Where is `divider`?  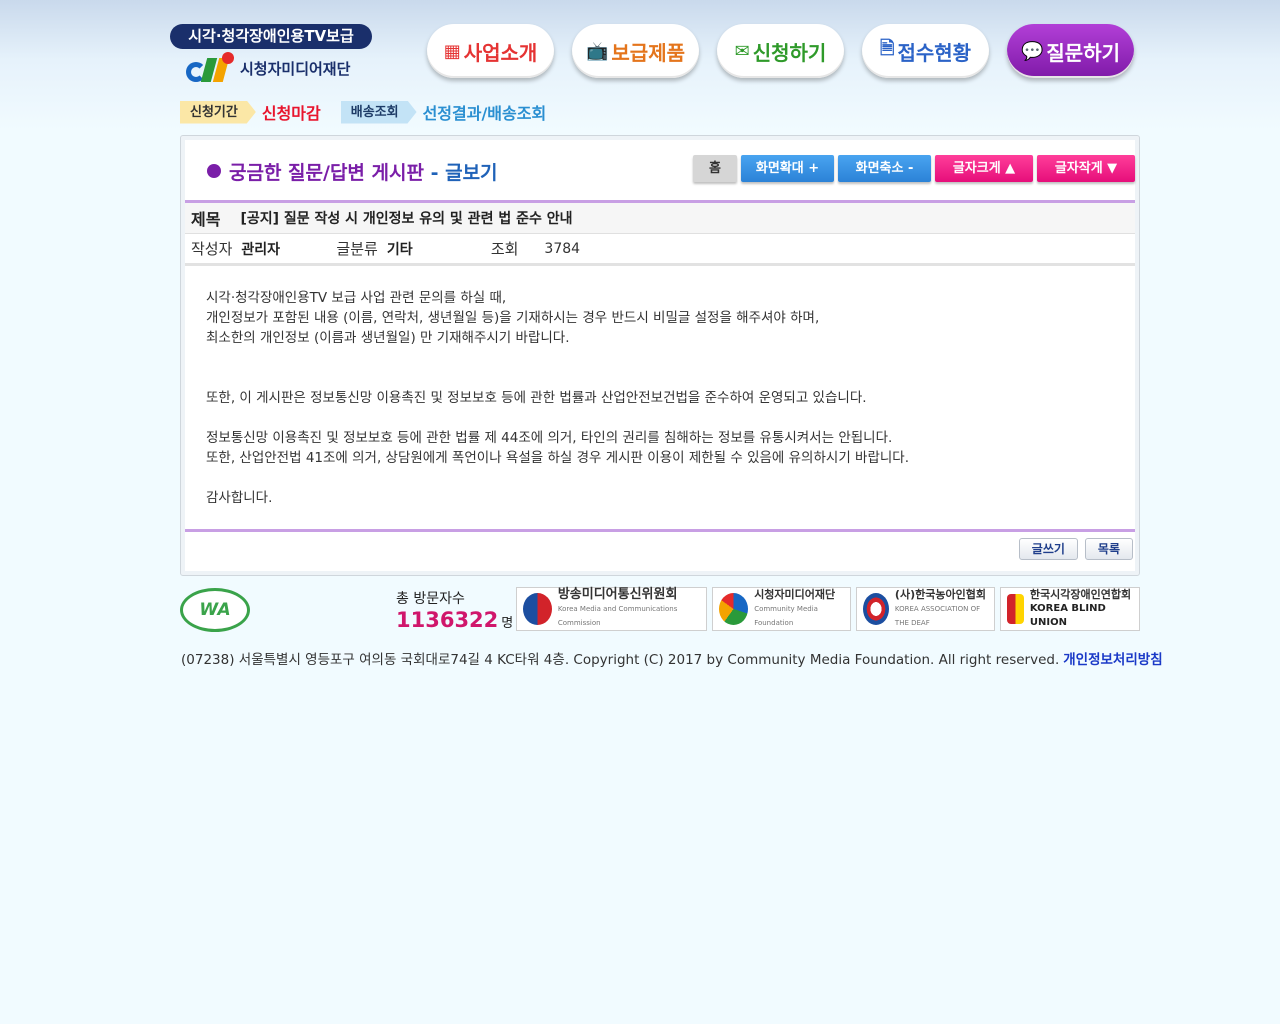 divider is located at coordinates (660, 530).